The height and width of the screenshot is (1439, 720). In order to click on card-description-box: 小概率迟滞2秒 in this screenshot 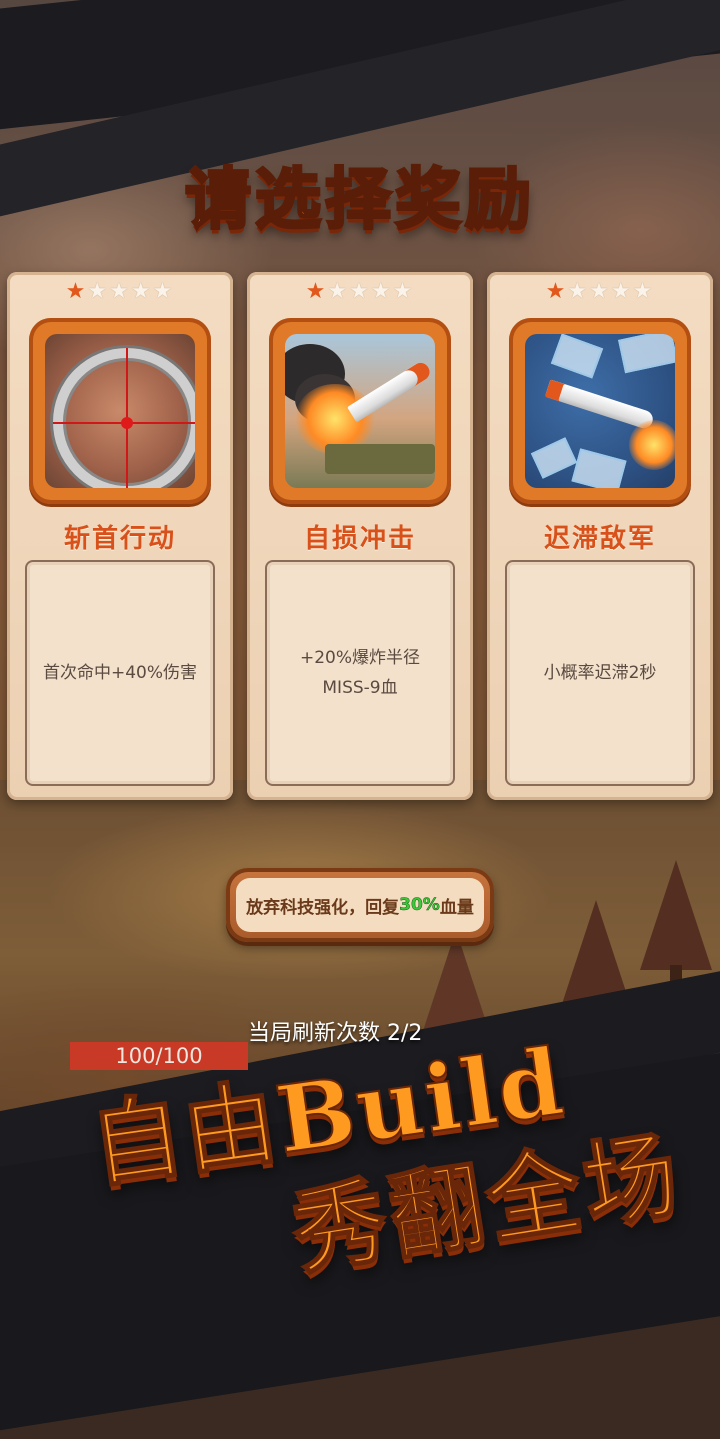, I will do `click(600, 673)`.